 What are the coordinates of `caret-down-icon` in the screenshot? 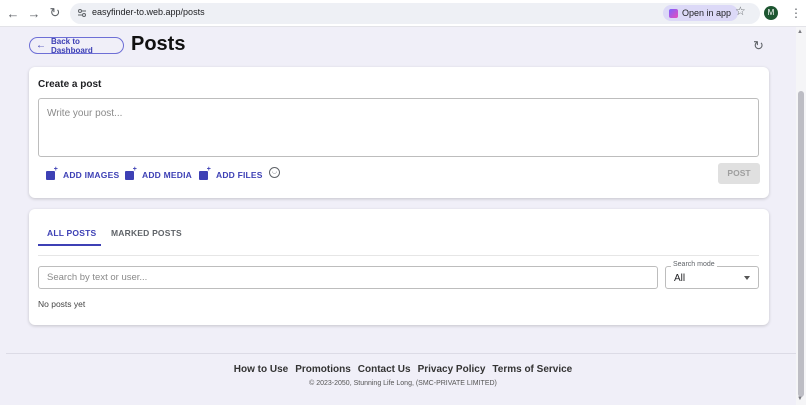 It's located at (747, 278).